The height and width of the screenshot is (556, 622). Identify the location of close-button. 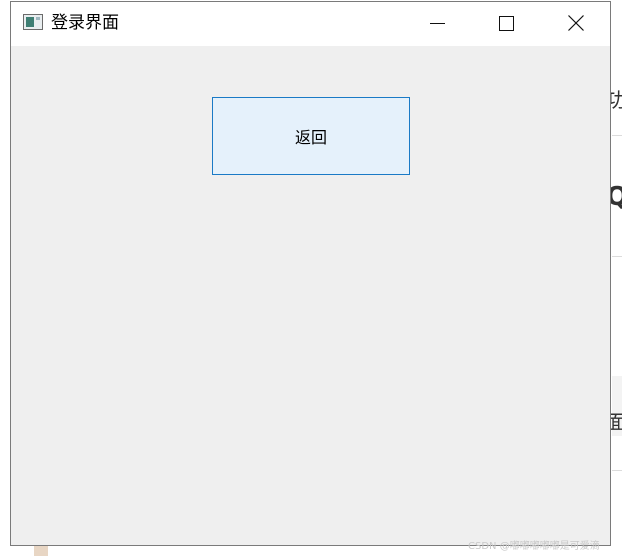
(576, 24).